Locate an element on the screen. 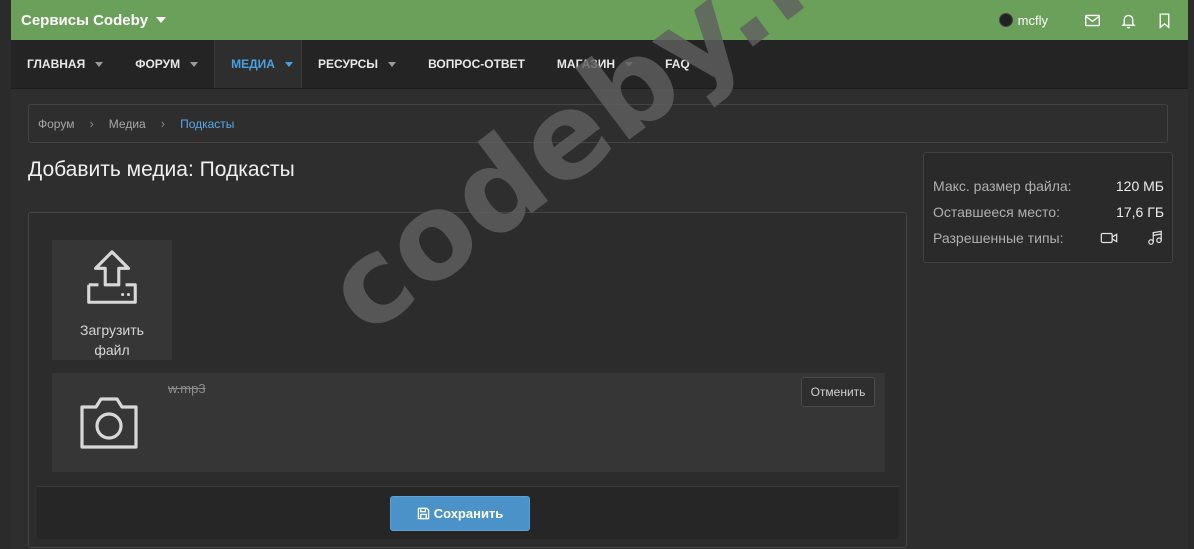 Image resolution: width=1194 pixels, height=549 pixels. allowed-types-row: Разрешенные типы: is located at coordinates (1048, 238).